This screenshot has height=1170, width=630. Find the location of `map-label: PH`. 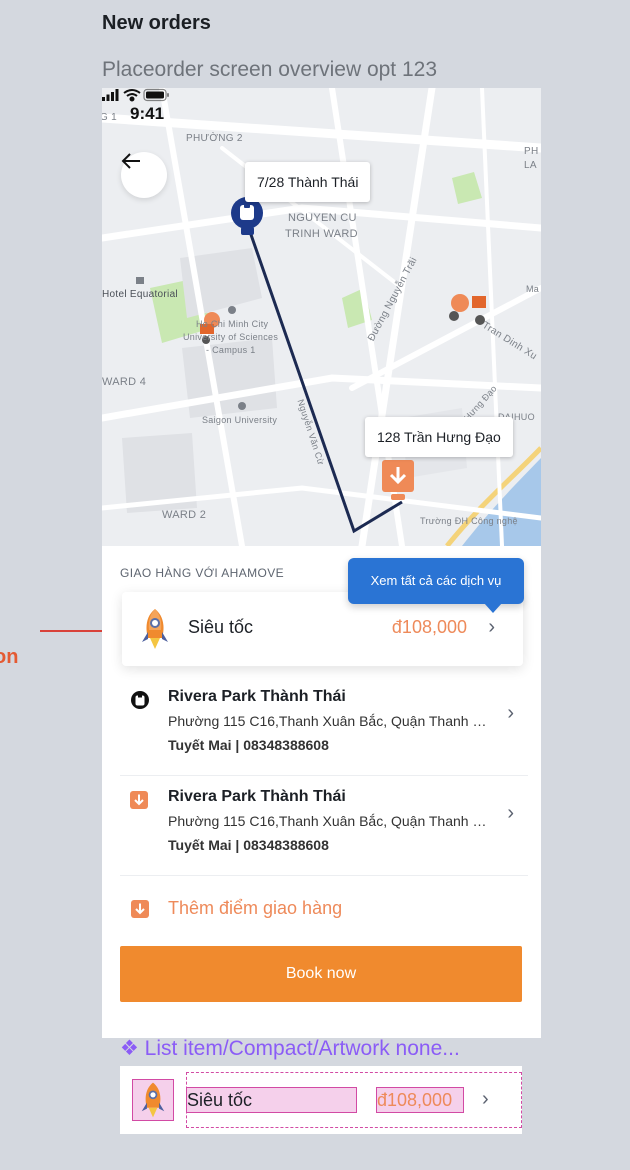

map-label: PH is located at coordinates (531, 151).